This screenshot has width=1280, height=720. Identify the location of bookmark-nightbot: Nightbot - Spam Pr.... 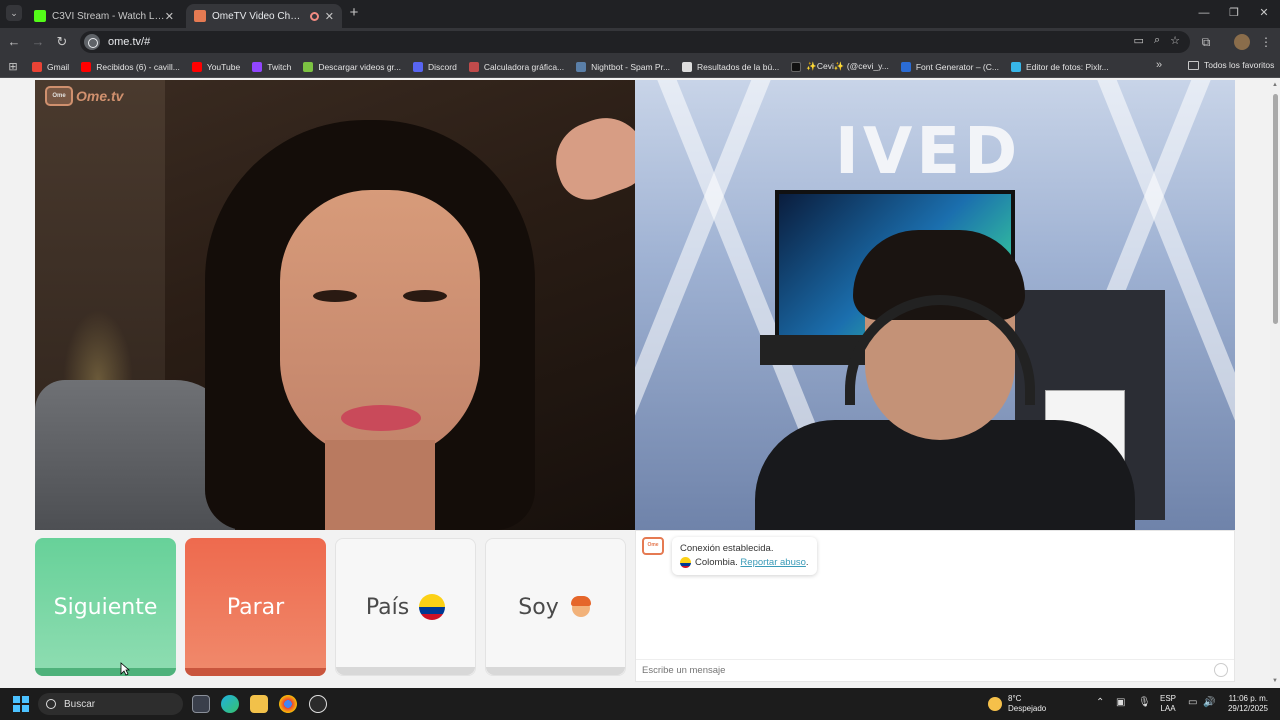
(623, 66).